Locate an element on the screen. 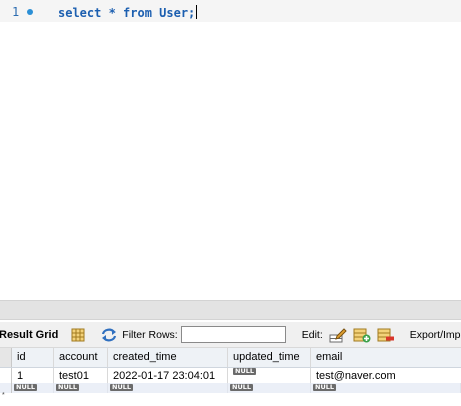 Image resolution: width=461 pixels, height=406 pixels. cell-id: 1 is located at coordinates (33, 375).